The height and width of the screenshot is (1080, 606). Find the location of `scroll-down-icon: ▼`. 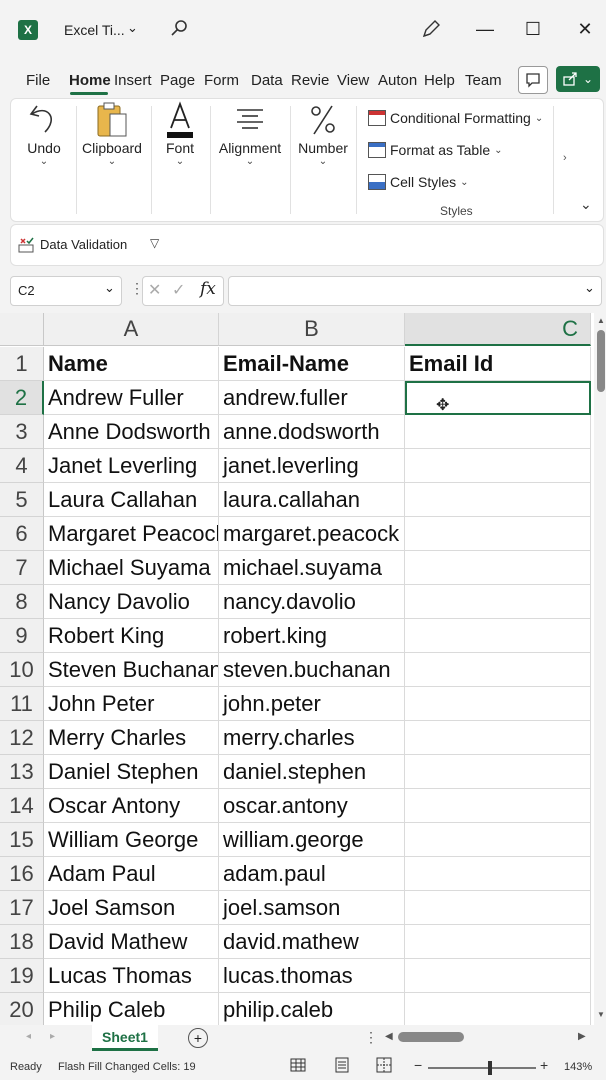

scroll-down-icon: ▼ is located at coordinates (601, 1014).